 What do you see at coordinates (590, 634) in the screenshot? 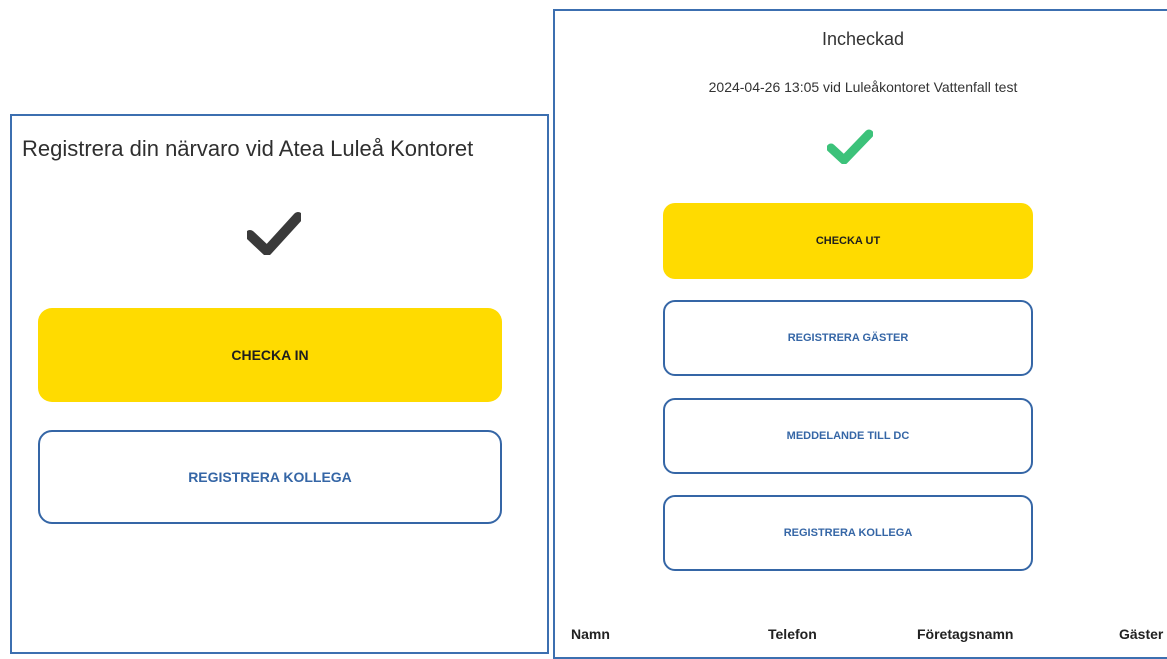
I see `table-header-name: Namn` at bounding box center [590, 634].